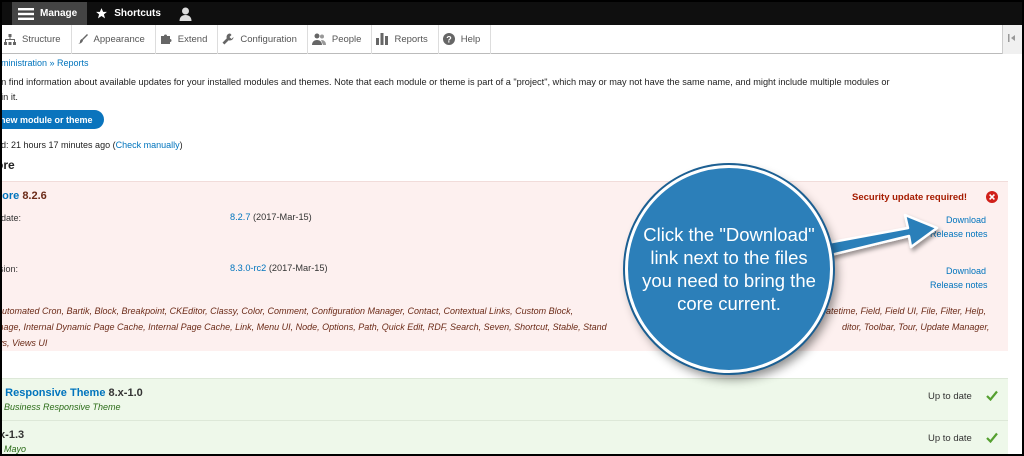  I want to click on tray-item-structure: Structure, so click(37, 39).